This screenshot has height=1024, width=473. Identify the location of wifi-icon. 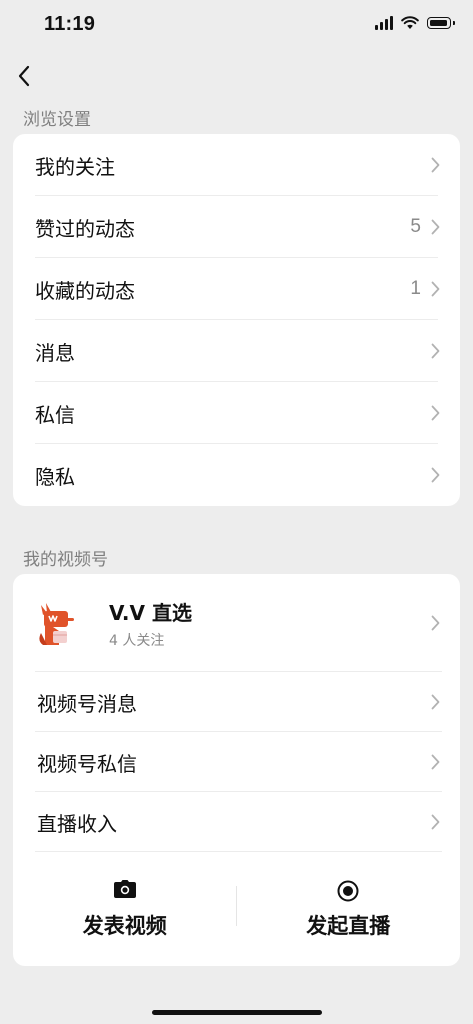
(410, 22).